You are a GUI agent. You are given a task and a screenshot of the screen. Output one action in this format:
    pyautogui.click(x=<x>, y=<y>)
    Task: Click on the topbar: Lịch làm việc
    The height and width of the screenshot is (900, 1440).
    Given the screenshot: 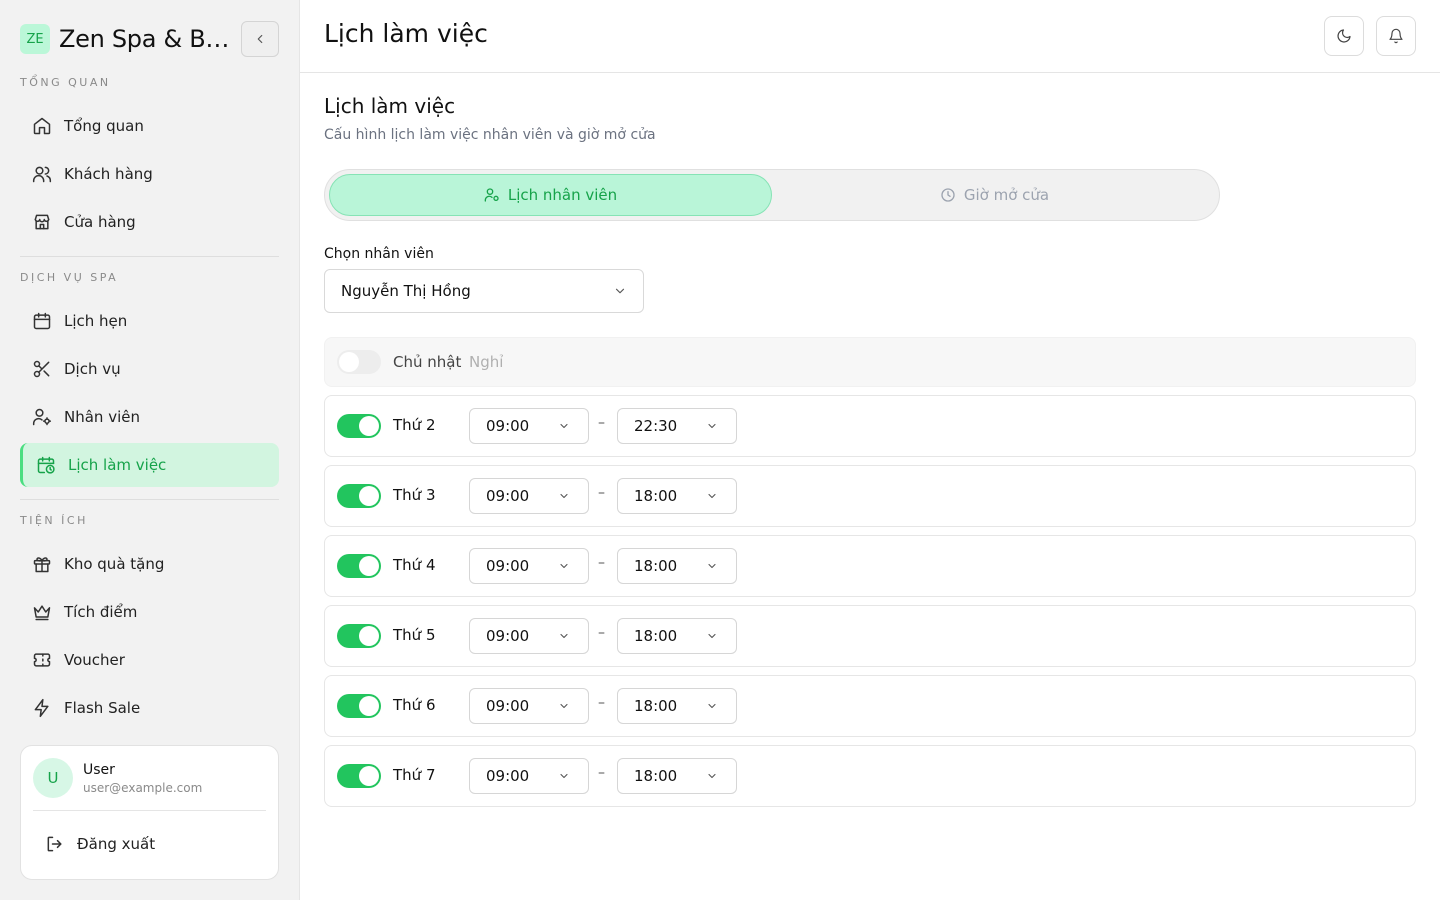 What is the action you would take?
    pyautogui.click(x=870, y=36)
    